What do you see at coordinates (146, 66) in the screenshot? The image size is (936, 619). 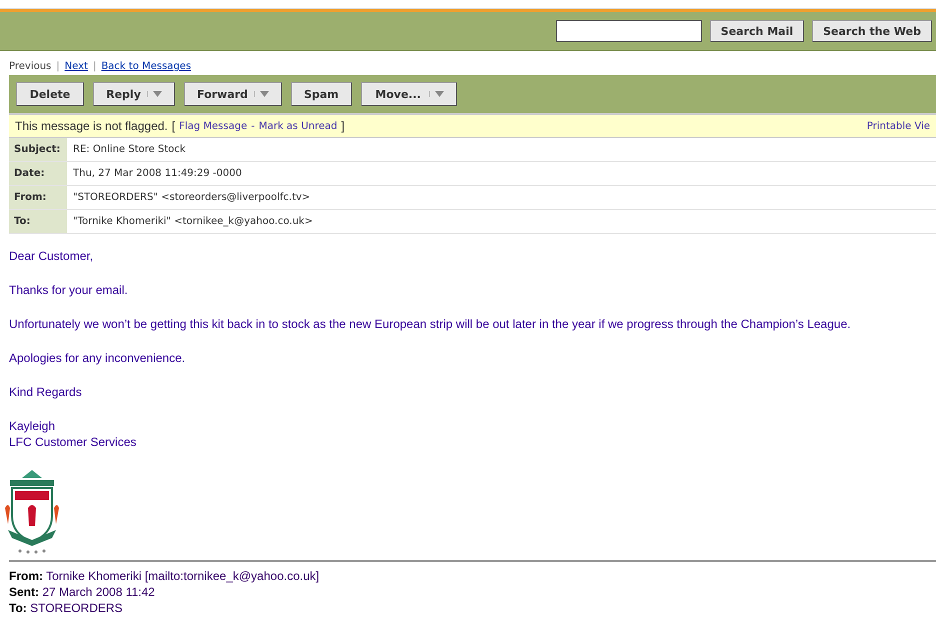 I see `nav-link: Back to Messages` at bounding box center [146, 66].